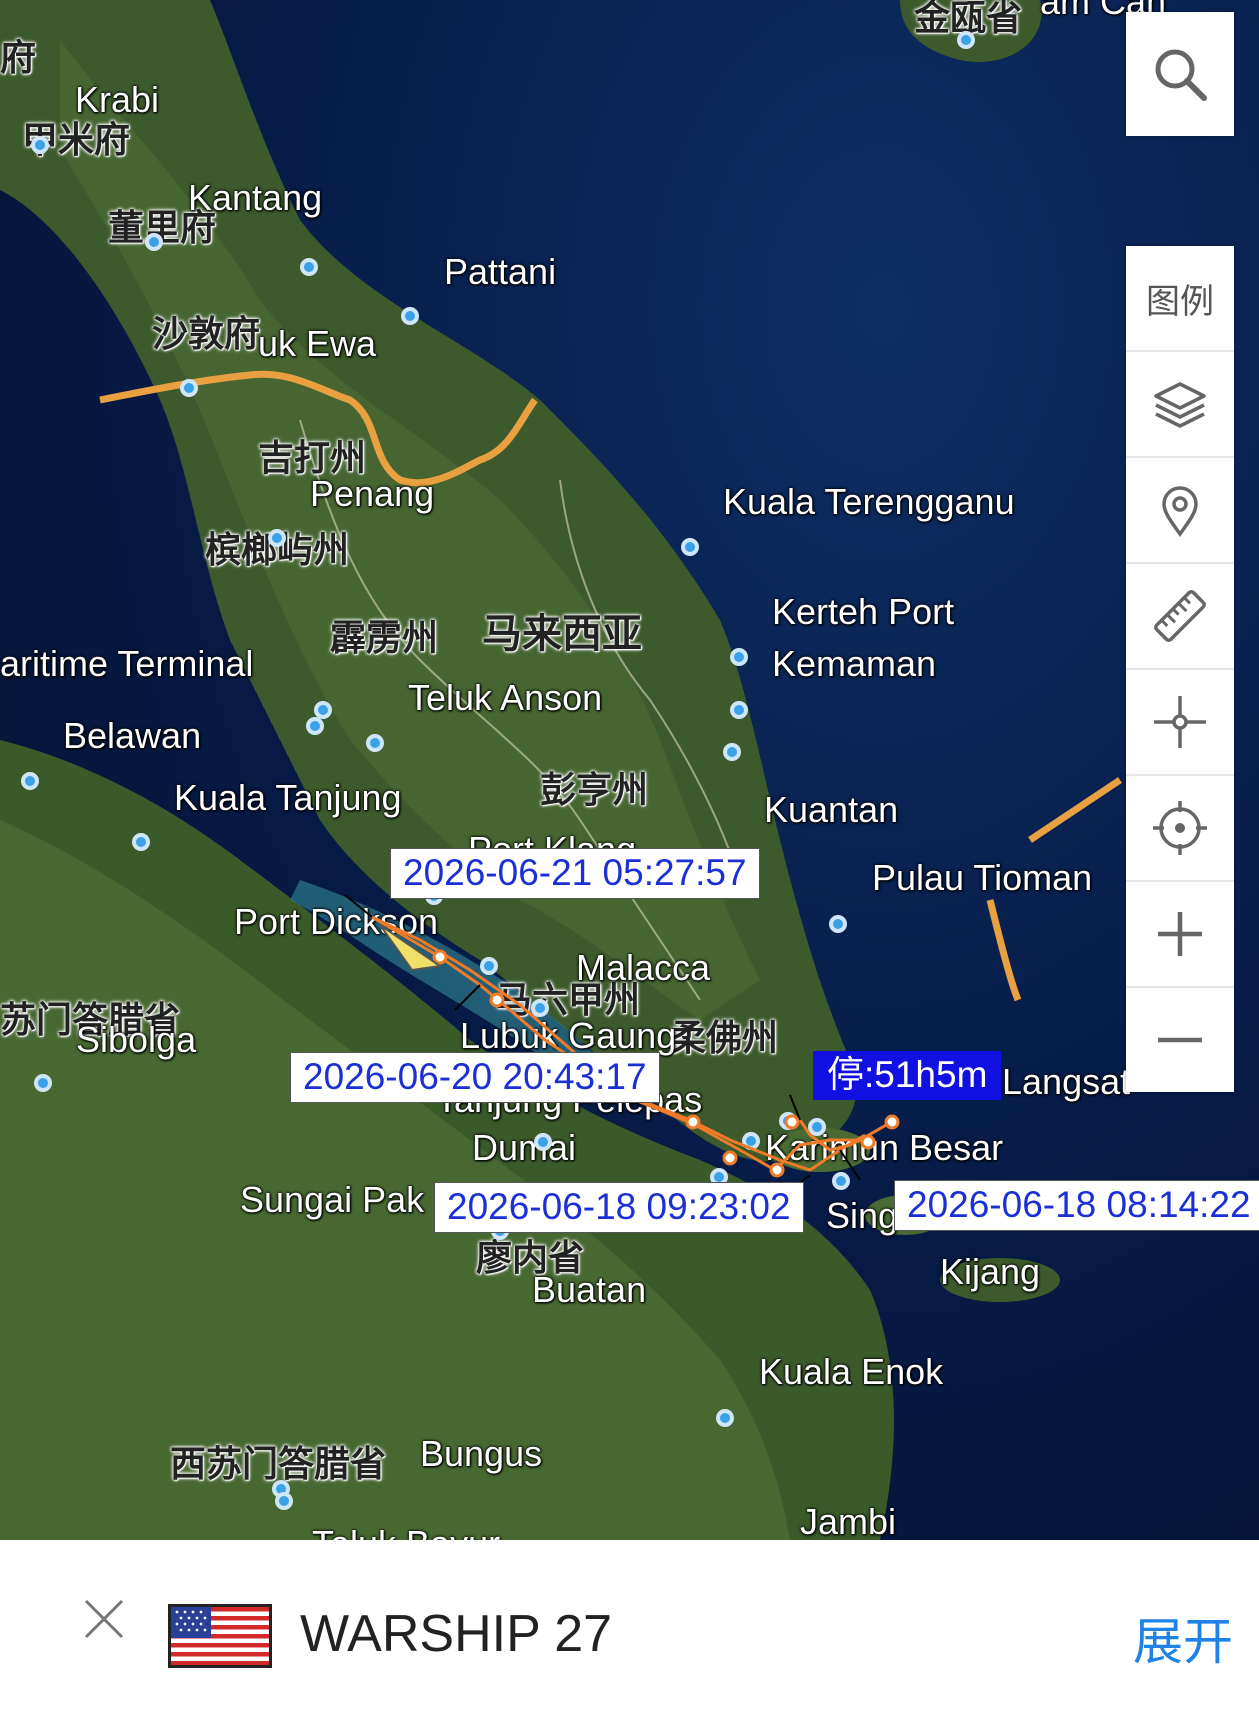  I want to click on search-button, so click(1180, 74).